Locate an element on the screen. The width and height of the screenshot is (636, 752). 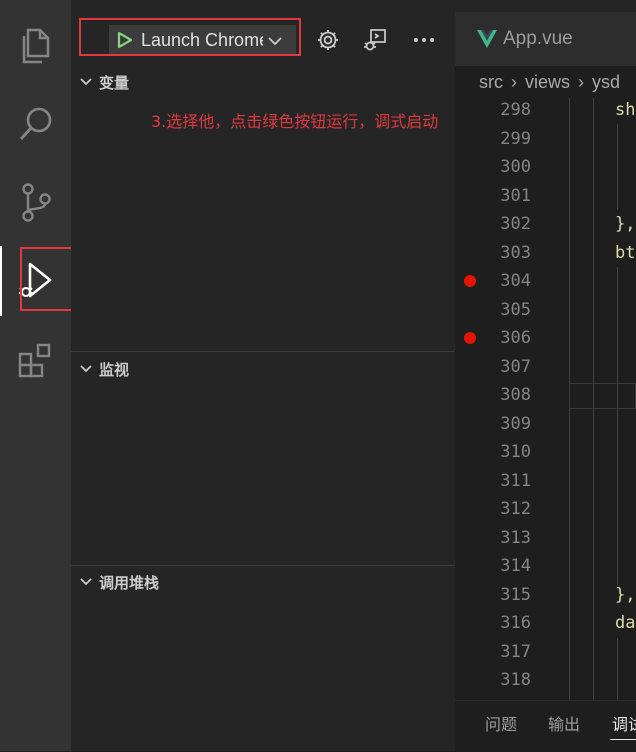
variables-section-header: 变量 is located at coordinates (263, 82).